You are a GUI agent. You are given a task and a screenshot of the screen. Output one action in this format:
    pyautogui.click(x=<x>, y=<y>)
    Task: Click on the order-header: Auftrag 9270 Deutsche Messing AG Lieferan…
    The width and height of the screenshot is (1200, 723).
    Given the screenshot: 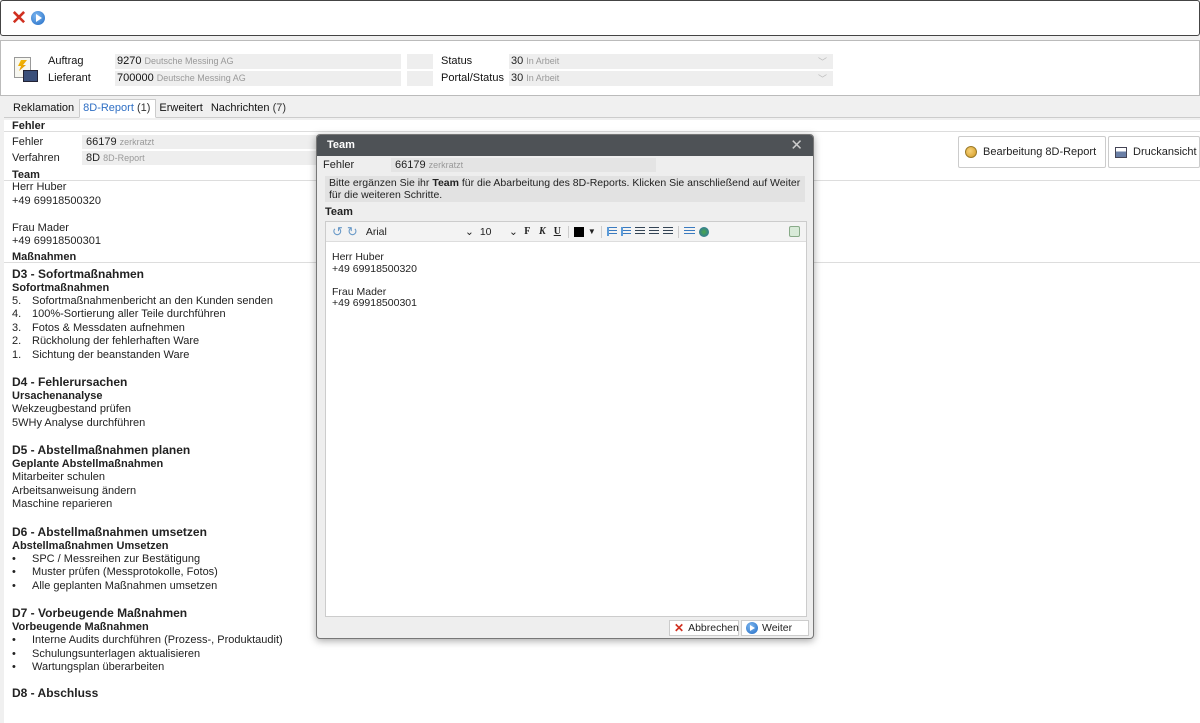 What is the action you would take?
    pyautogui.click(x=600, y=68)
    